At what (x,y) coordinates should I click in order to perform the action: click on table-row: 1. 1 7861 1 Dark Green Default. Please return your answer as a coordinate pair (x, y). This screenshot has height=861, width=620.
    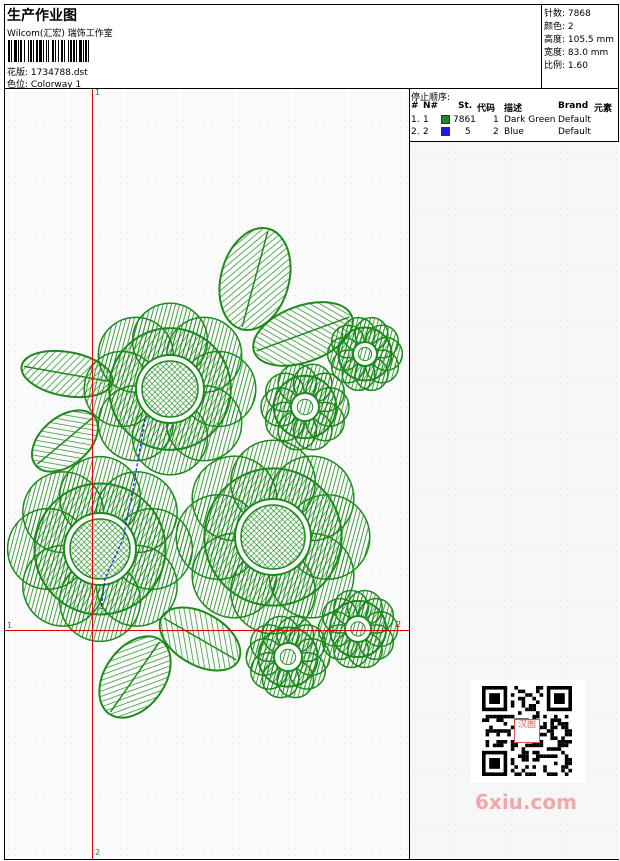
    Looking at the image, I should click on (514, 121).